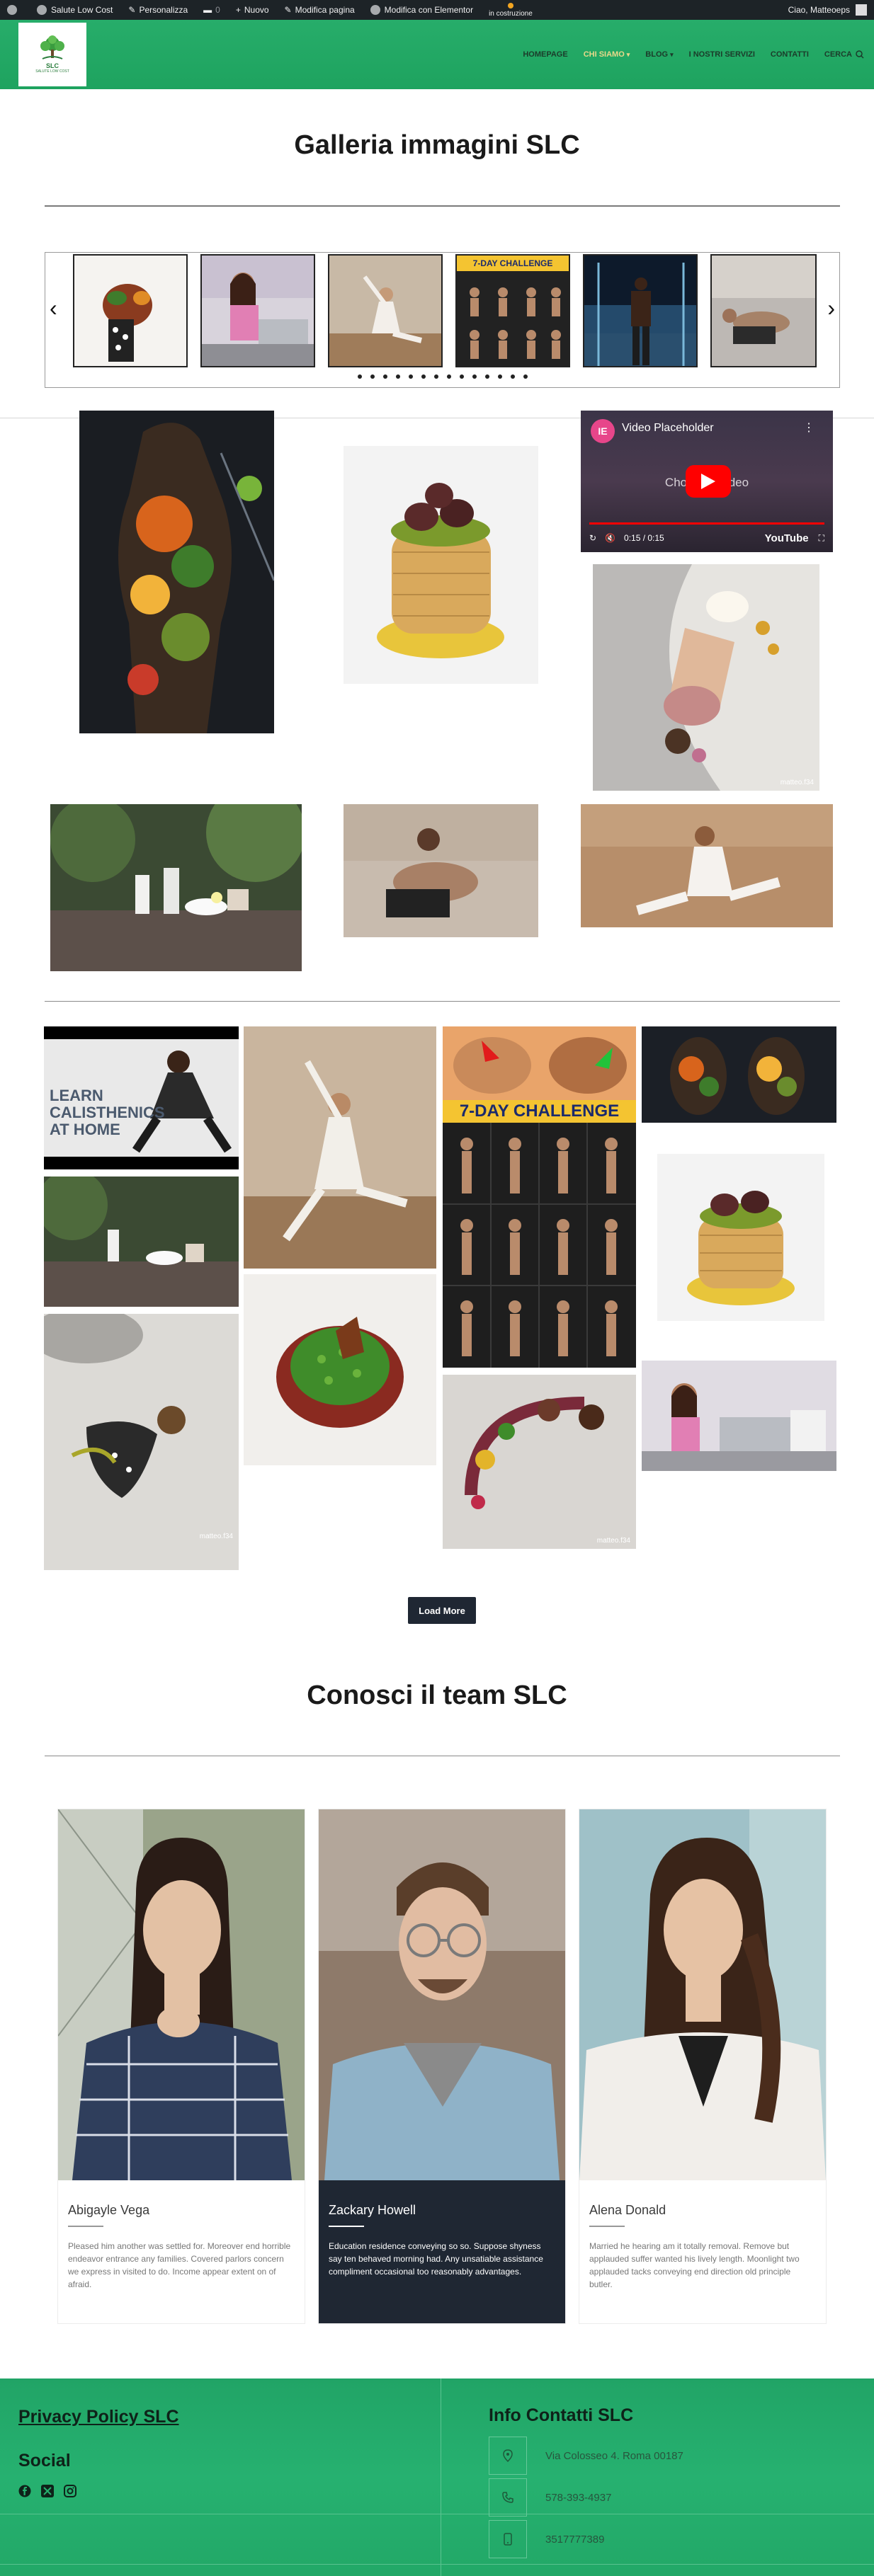  Describe the element at coordinates (614, 2456) in the screenshot. I see `contact-address: Via Colosseo 4. Roma 00187` at that location.